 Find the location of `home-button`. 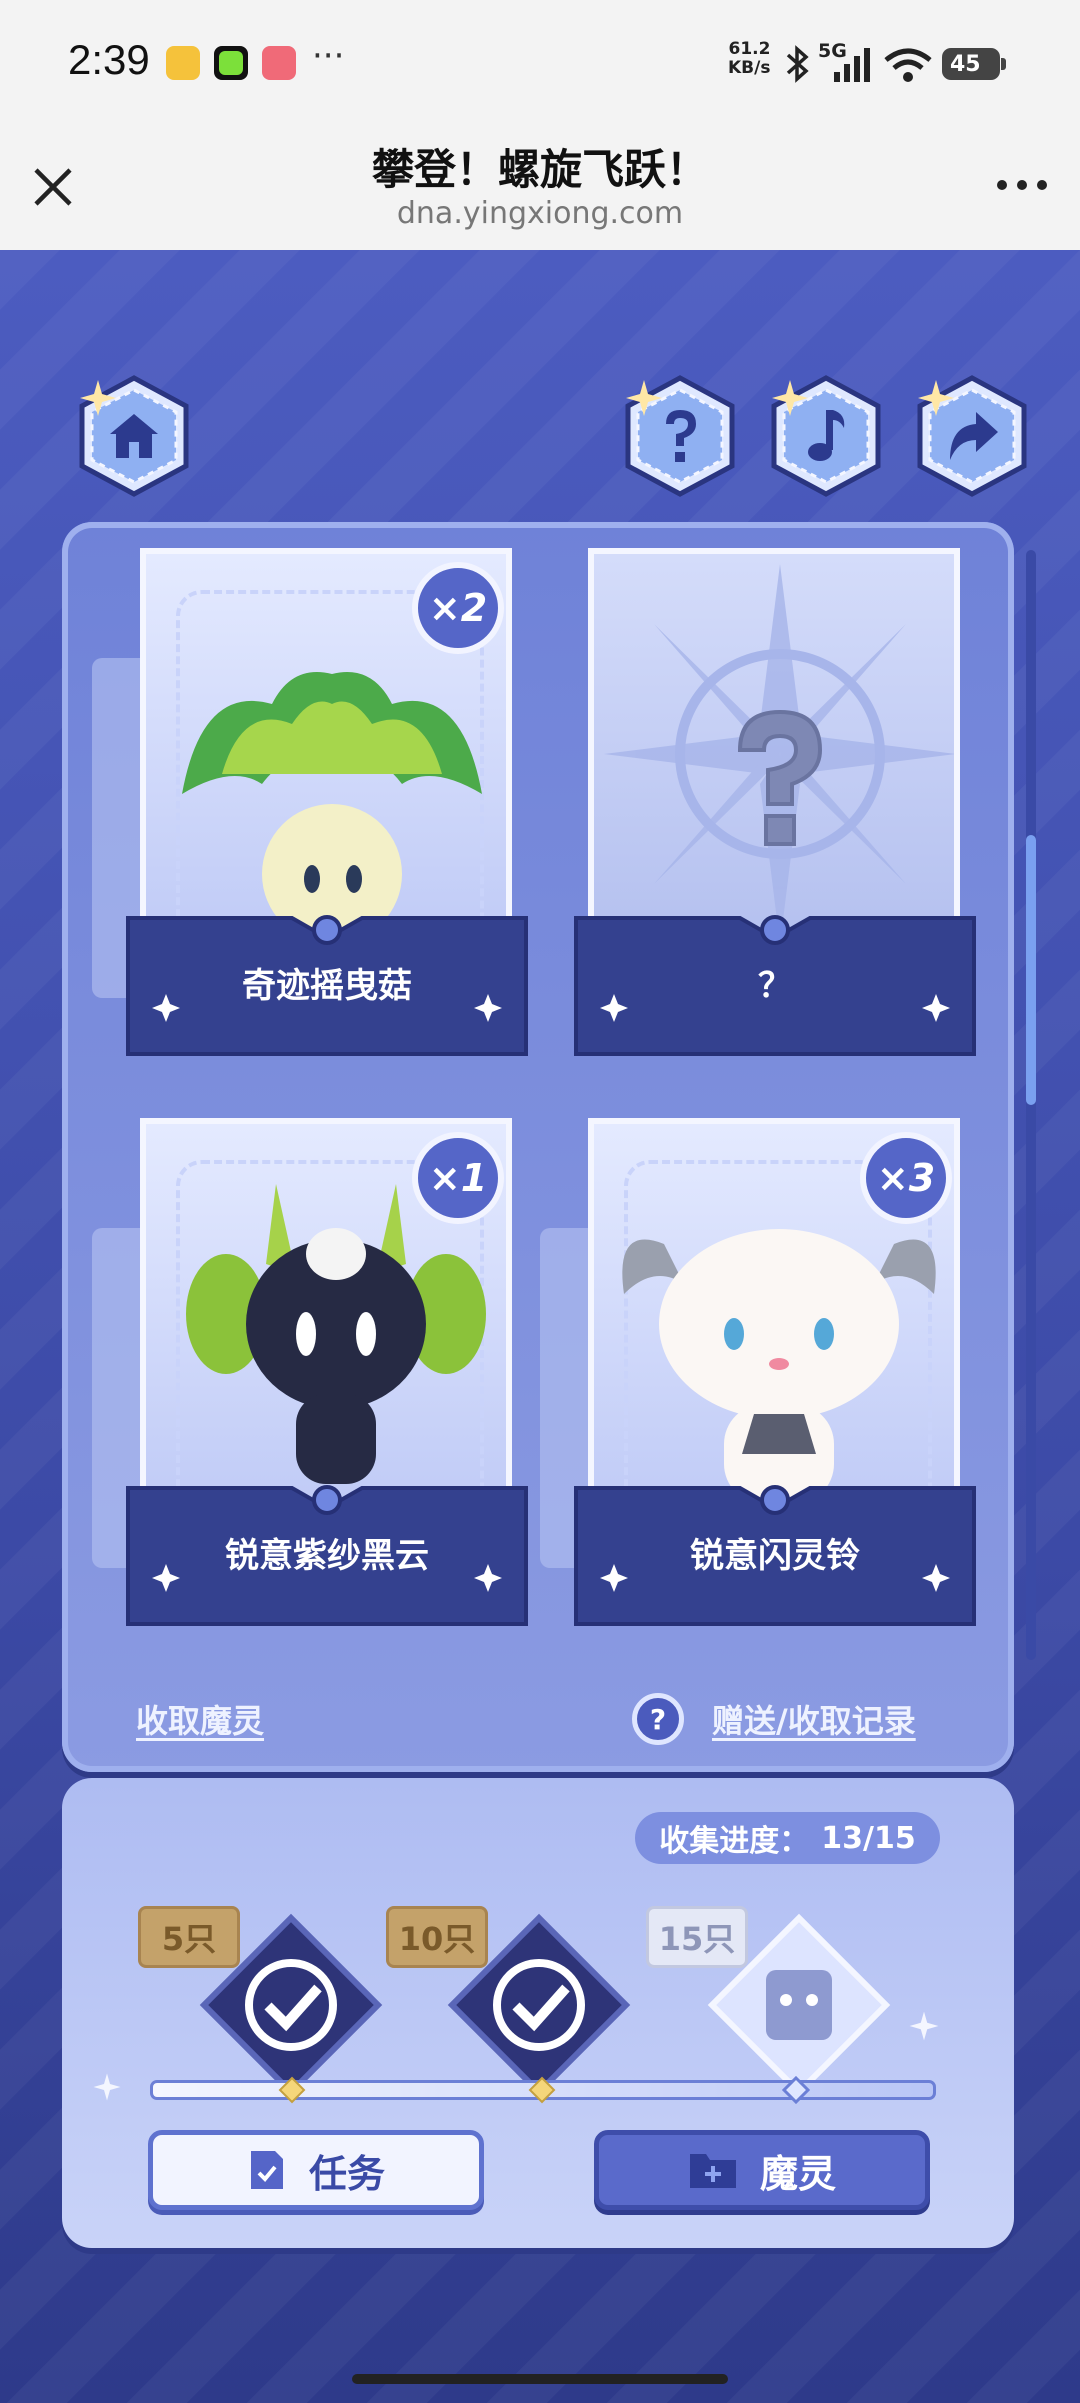

home-button is located at coordinates (134, 436).